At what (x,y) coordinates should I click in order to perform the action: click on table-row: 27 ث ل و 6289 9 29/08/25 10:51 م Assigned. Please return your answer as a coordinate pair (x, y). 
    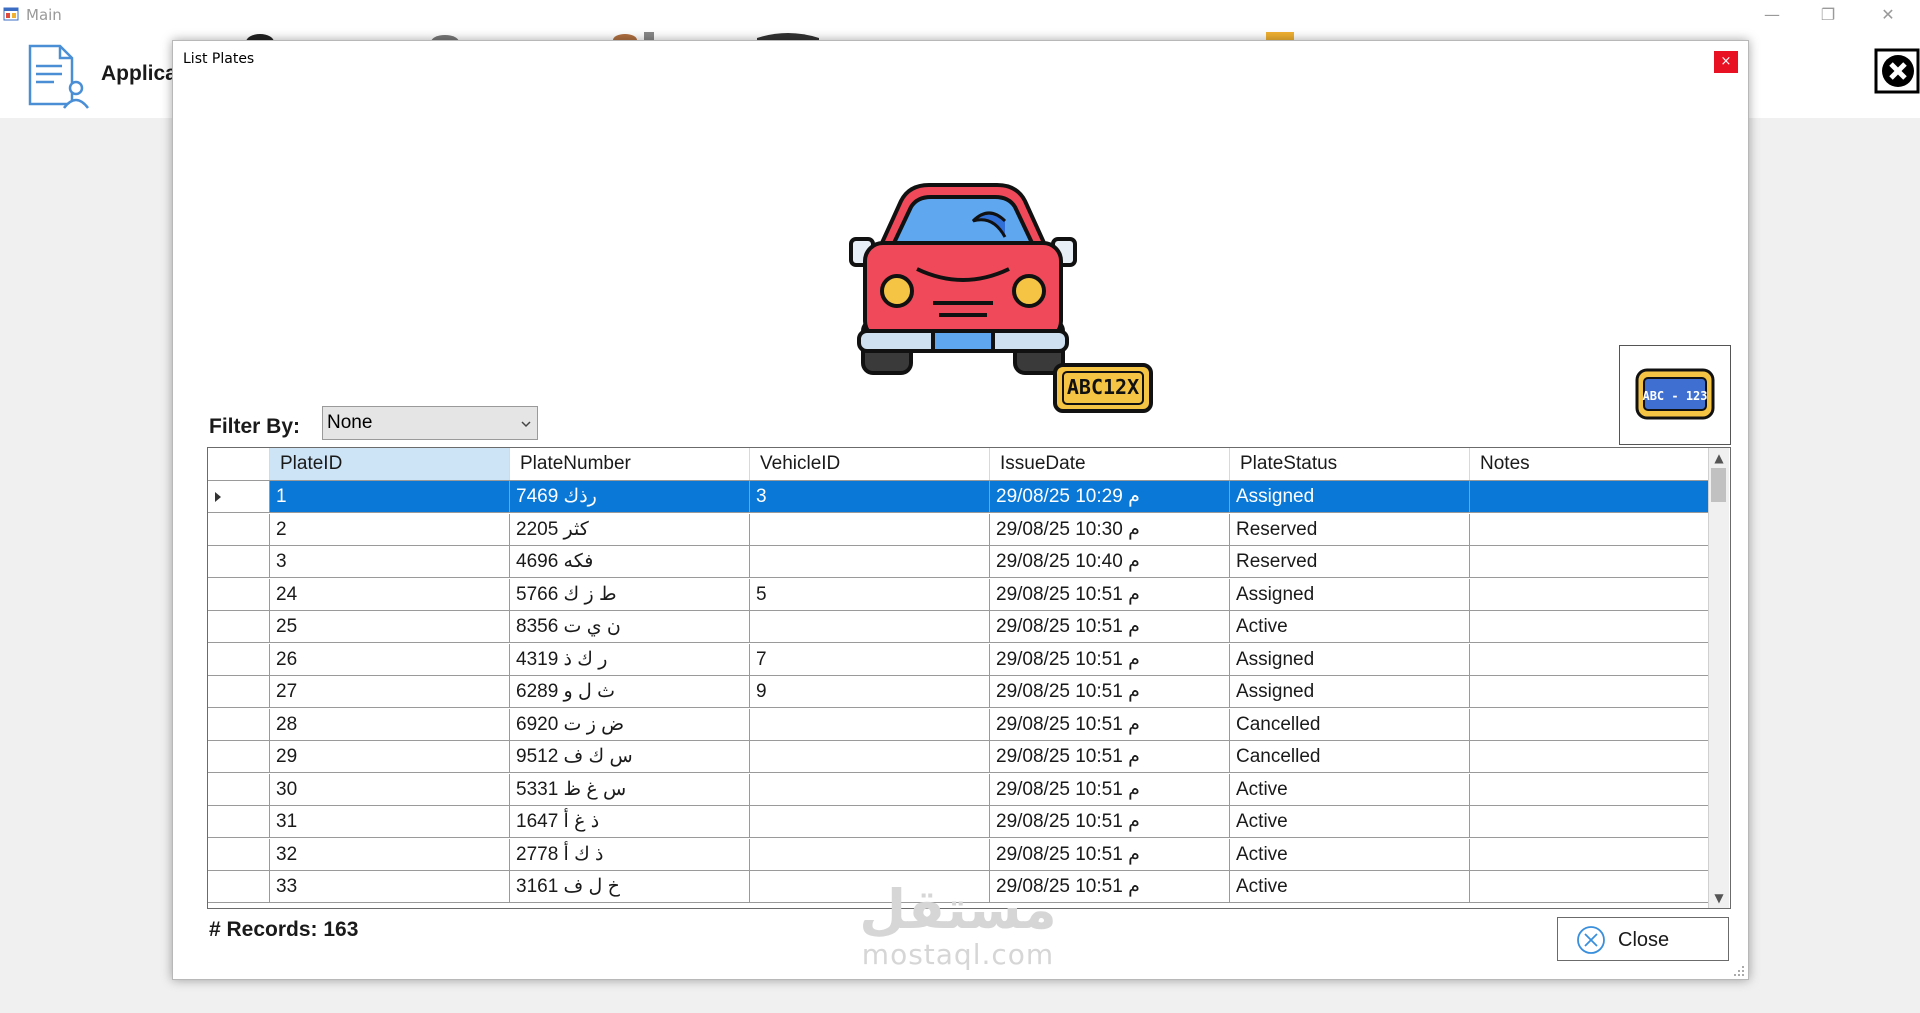
    Looking at the image, I should click on (959, 692).